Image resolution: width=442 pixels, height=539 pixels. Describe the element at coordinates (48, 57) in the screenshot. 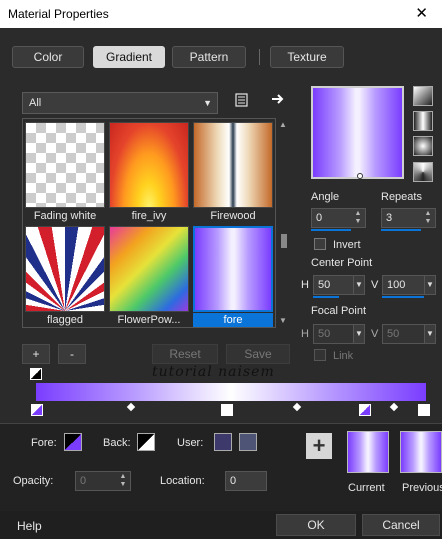

I see `tab-color: Color` at that location.